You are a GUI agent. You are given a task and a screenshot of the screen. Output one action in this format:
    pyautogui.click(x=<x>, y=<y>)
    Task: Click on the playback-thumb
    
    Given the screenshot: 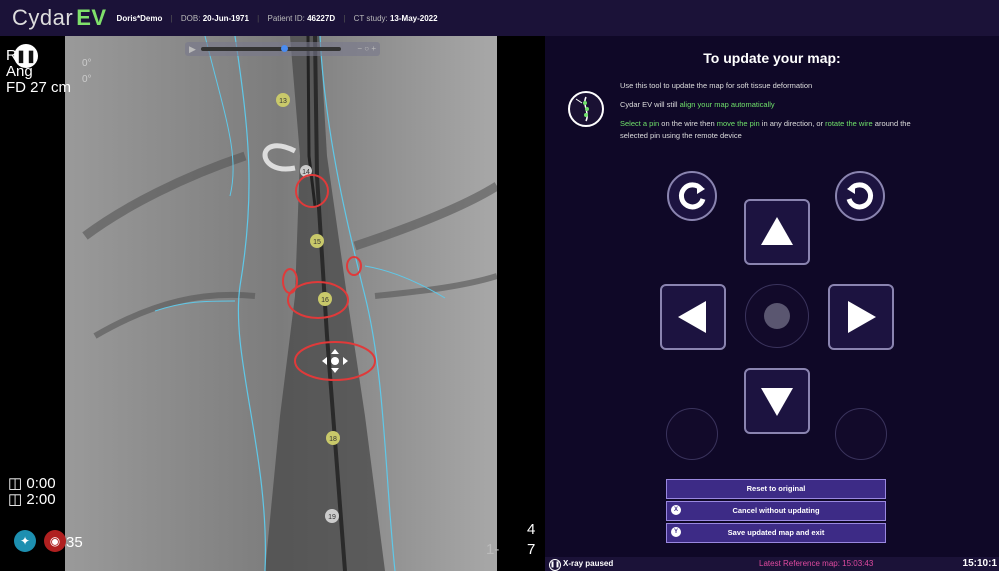 What is the action you would take?
    pyautogui.click(x=284, y=48)
    